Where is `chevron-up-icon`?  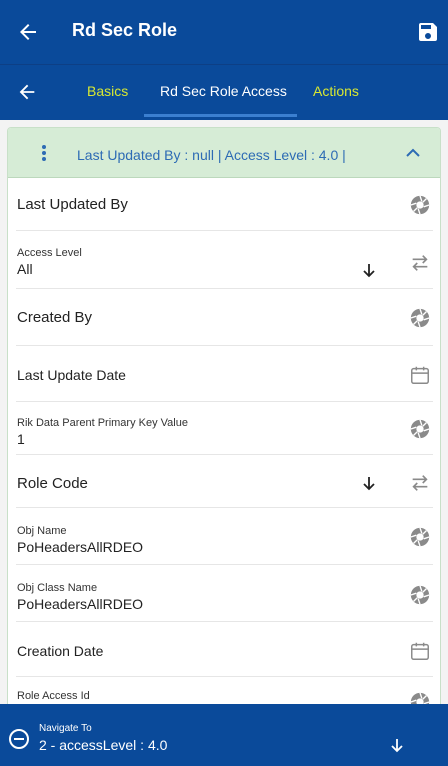 chevron-up-icon is located at coordinates (413, 153).